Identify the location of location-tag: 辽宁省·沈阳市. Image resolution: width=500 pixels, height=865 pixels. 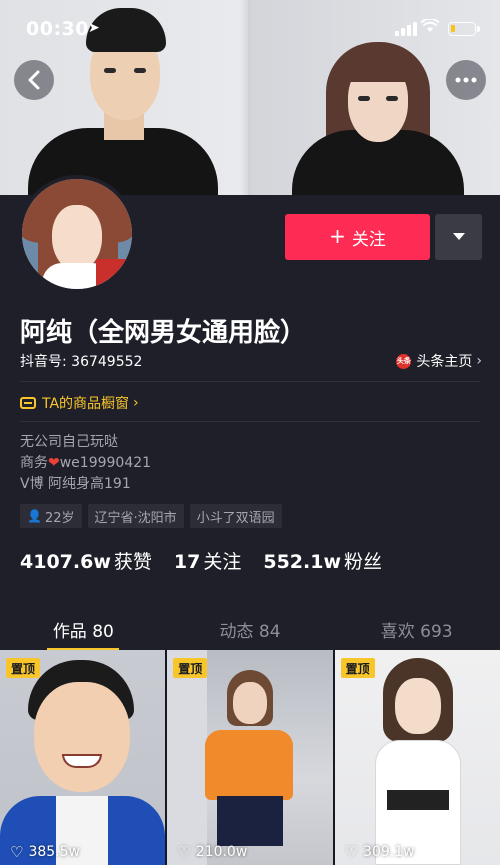
(135, 516).